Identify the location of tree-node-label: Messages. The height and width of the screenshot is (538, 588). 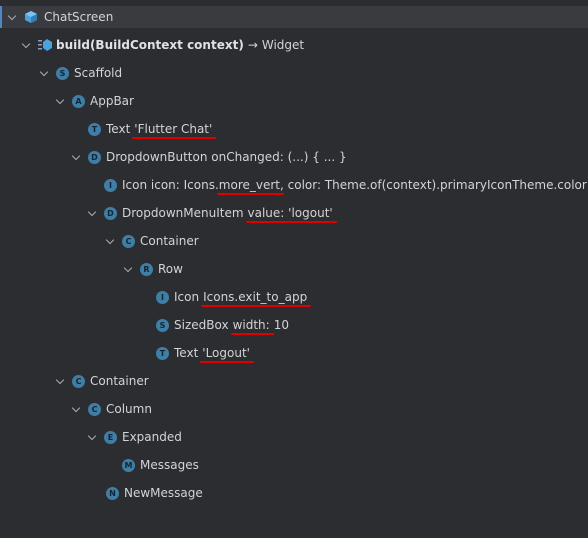
(169, 465).